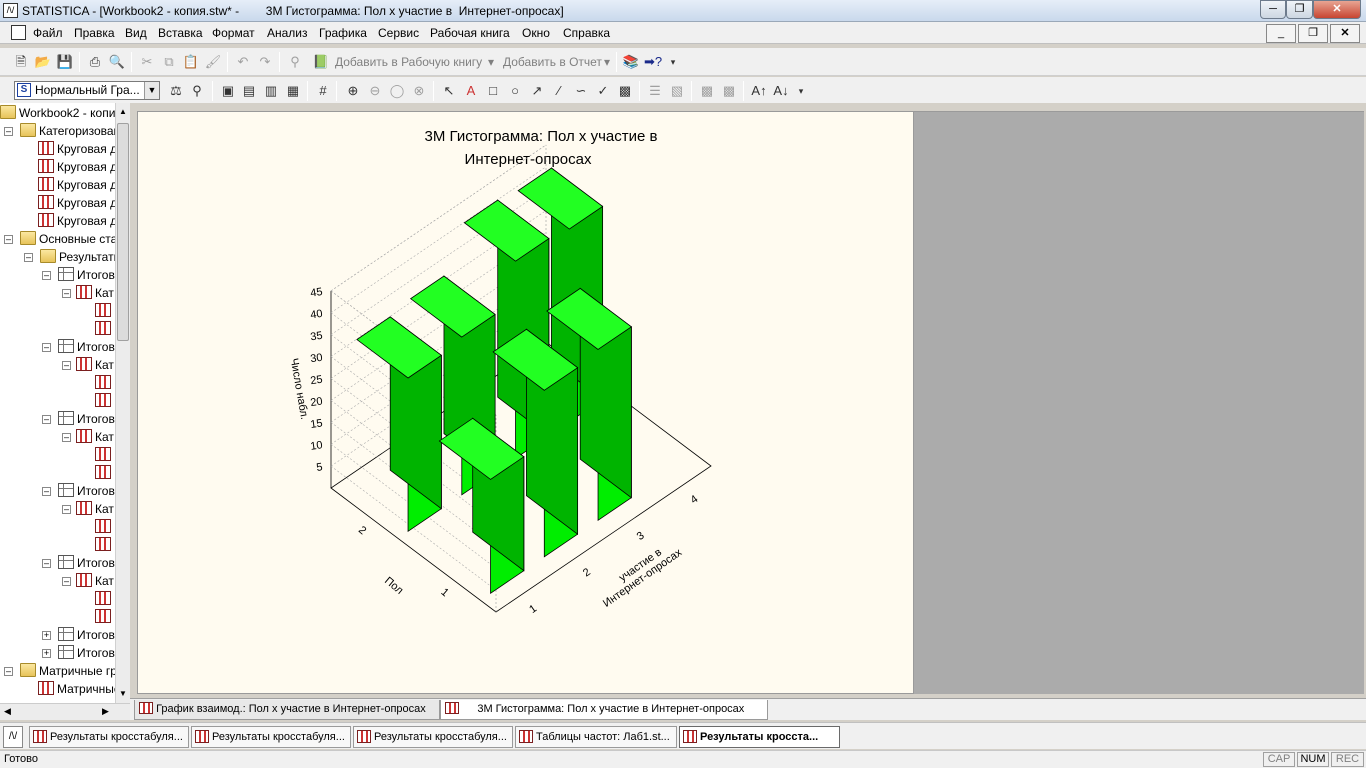 The width and height of the screenshot is (1366, 768). Describe the element at coordinates (233, 33) in the screenshot. I see `menu-format: Формат` at that location.